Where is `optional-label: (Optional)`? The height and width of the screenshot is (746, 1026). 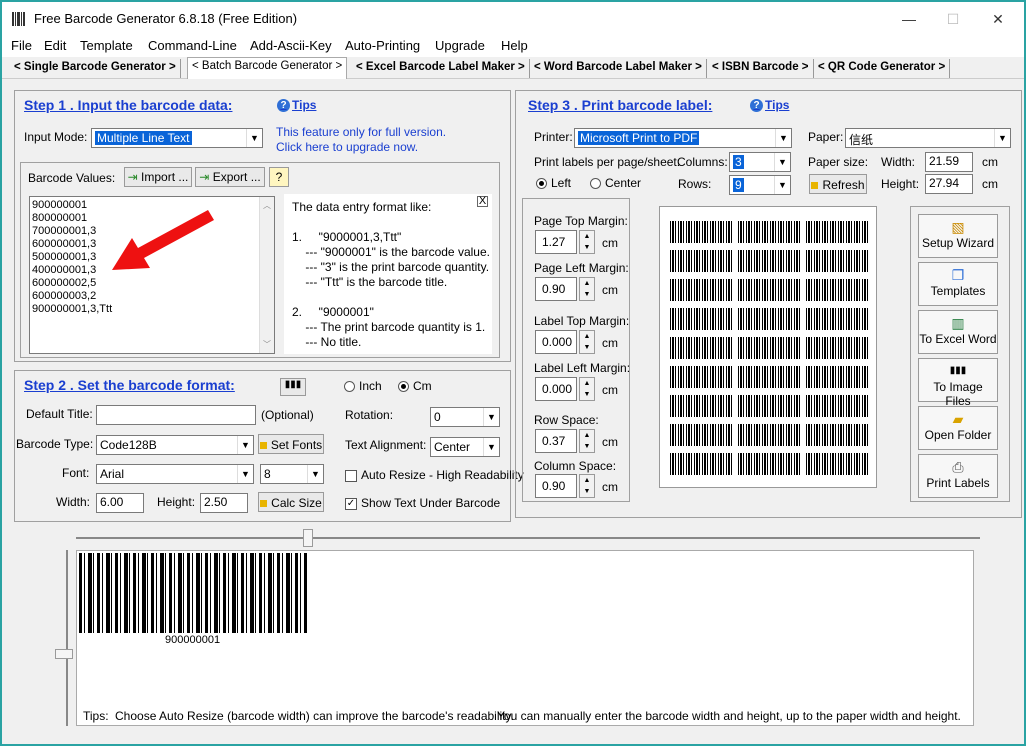 optional-label: (Optional) is located at coordinates (287, 415).